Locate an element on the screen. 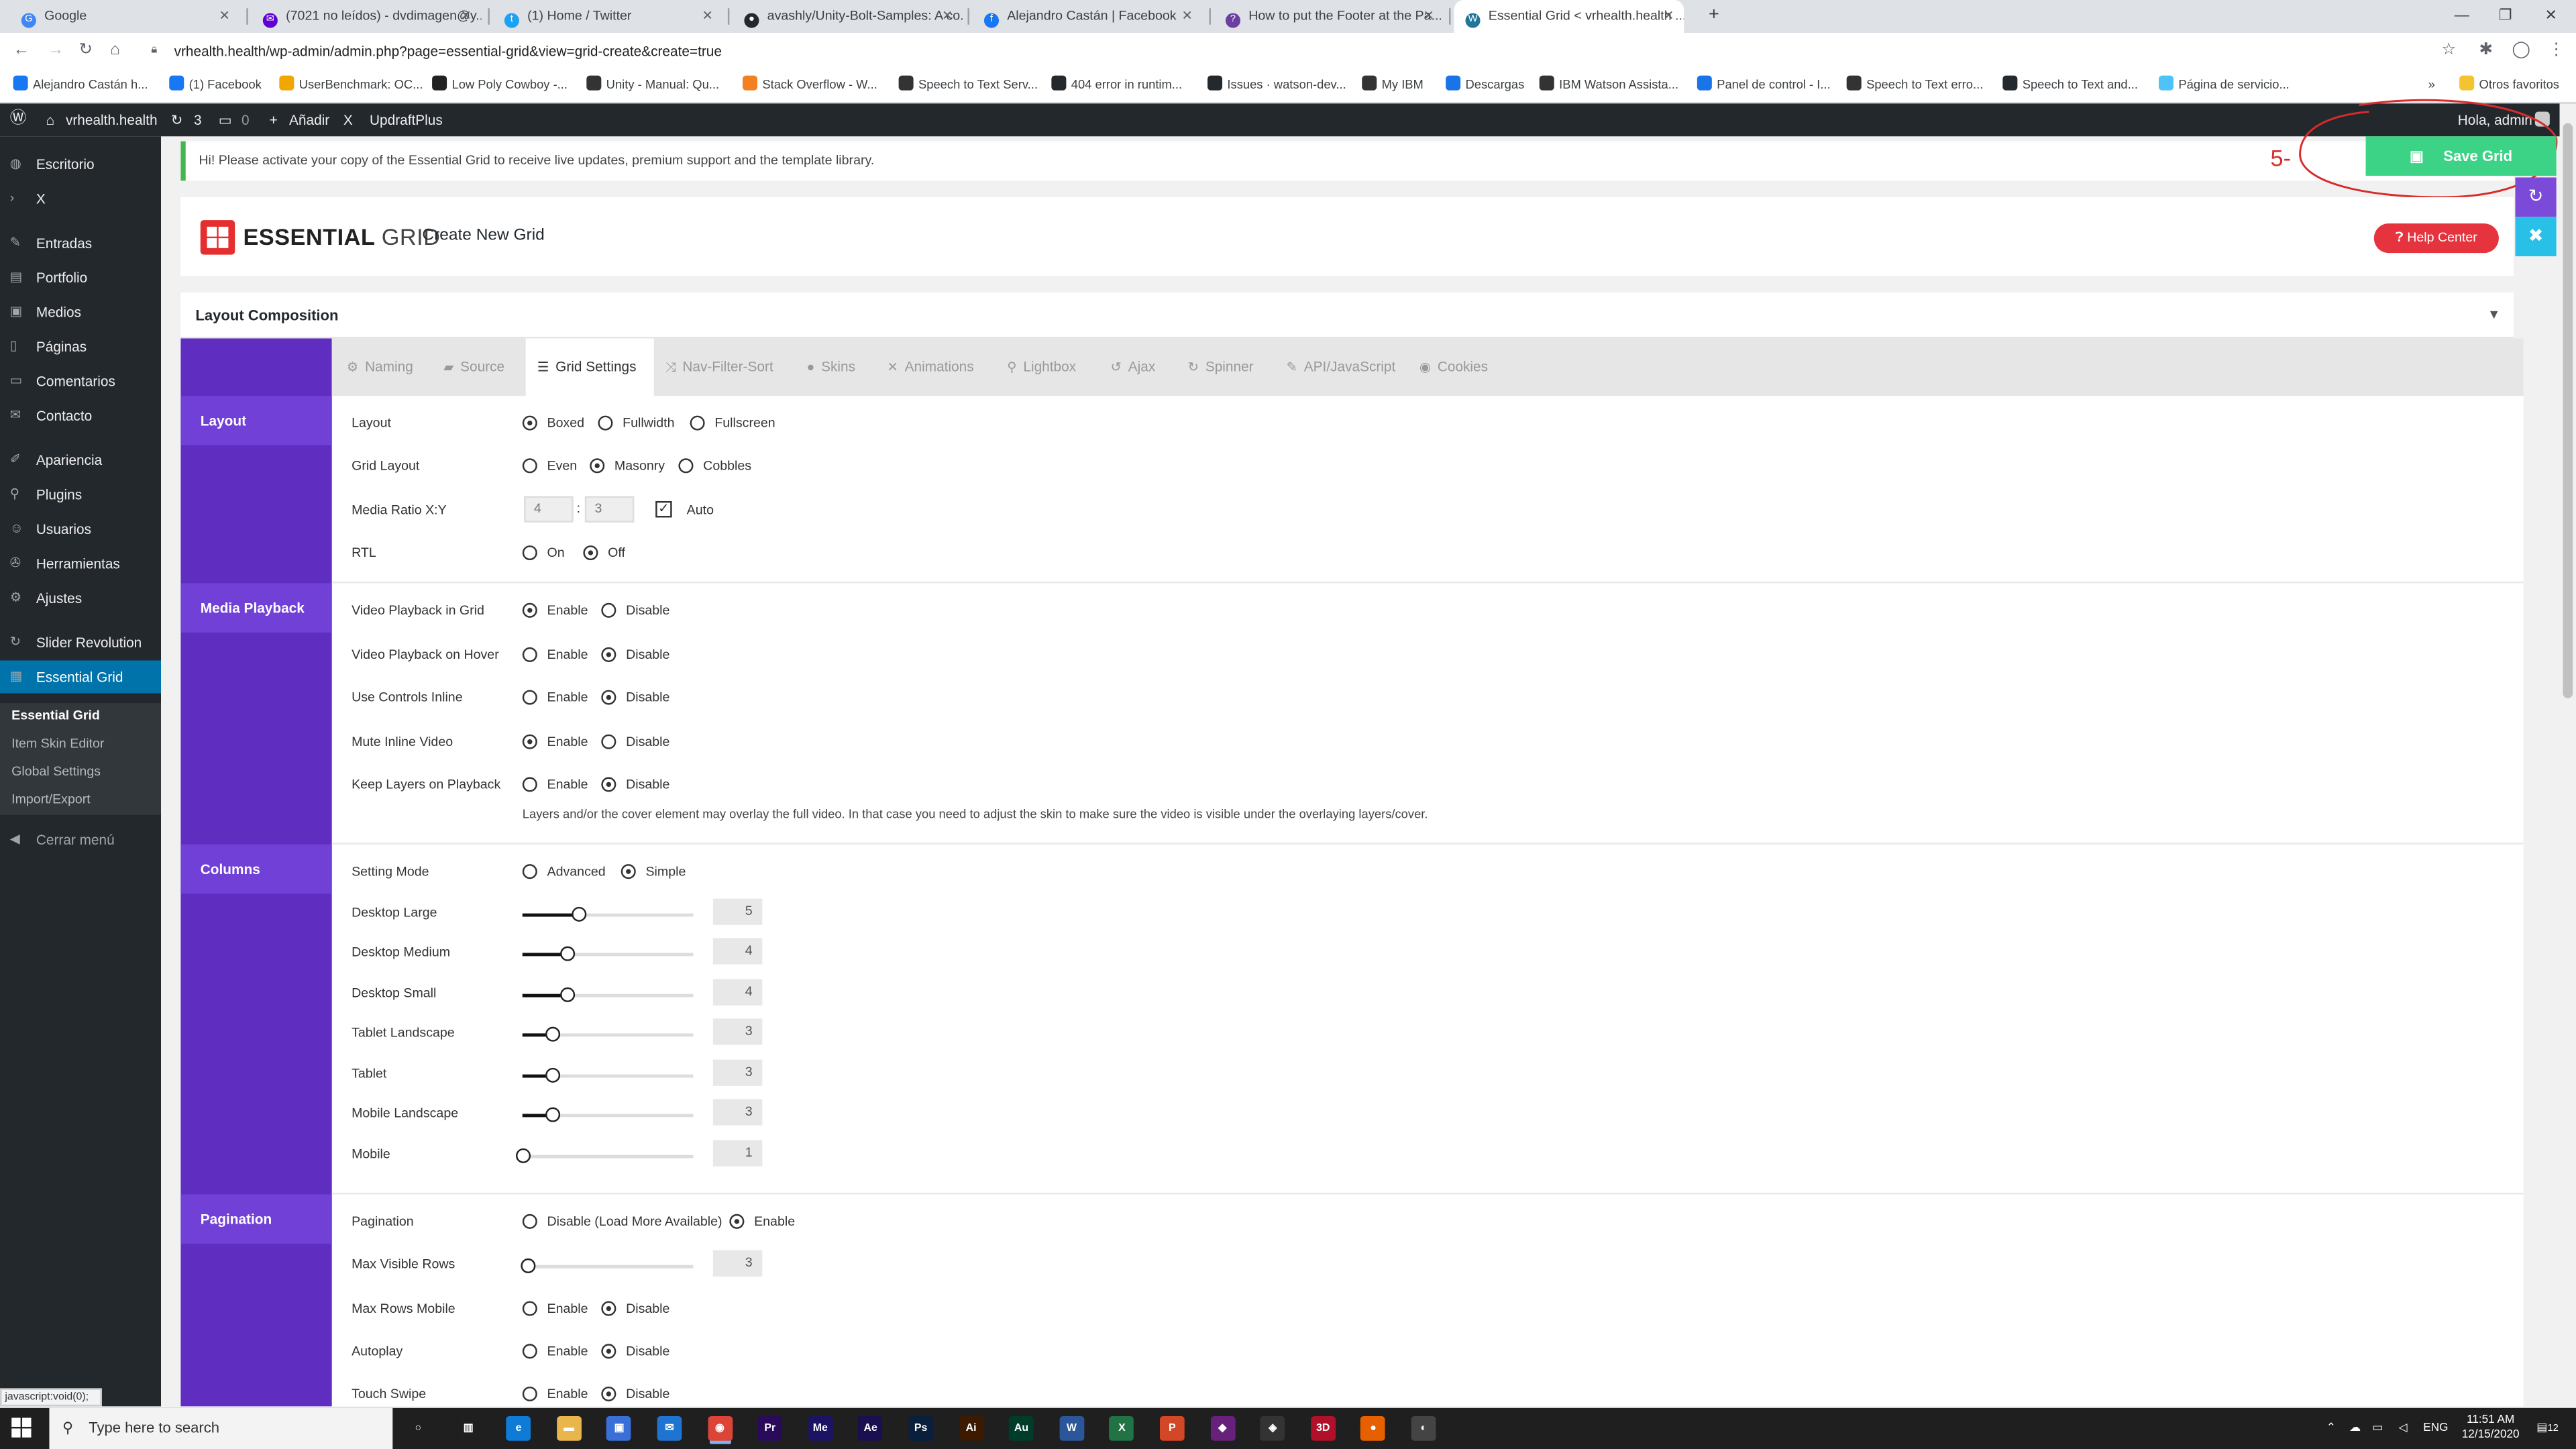 The height and width of the screenshot is (1449, 2576). sidebar-item-essential-grid: ▦ Essential Grid is located at coordinates (81, 677).